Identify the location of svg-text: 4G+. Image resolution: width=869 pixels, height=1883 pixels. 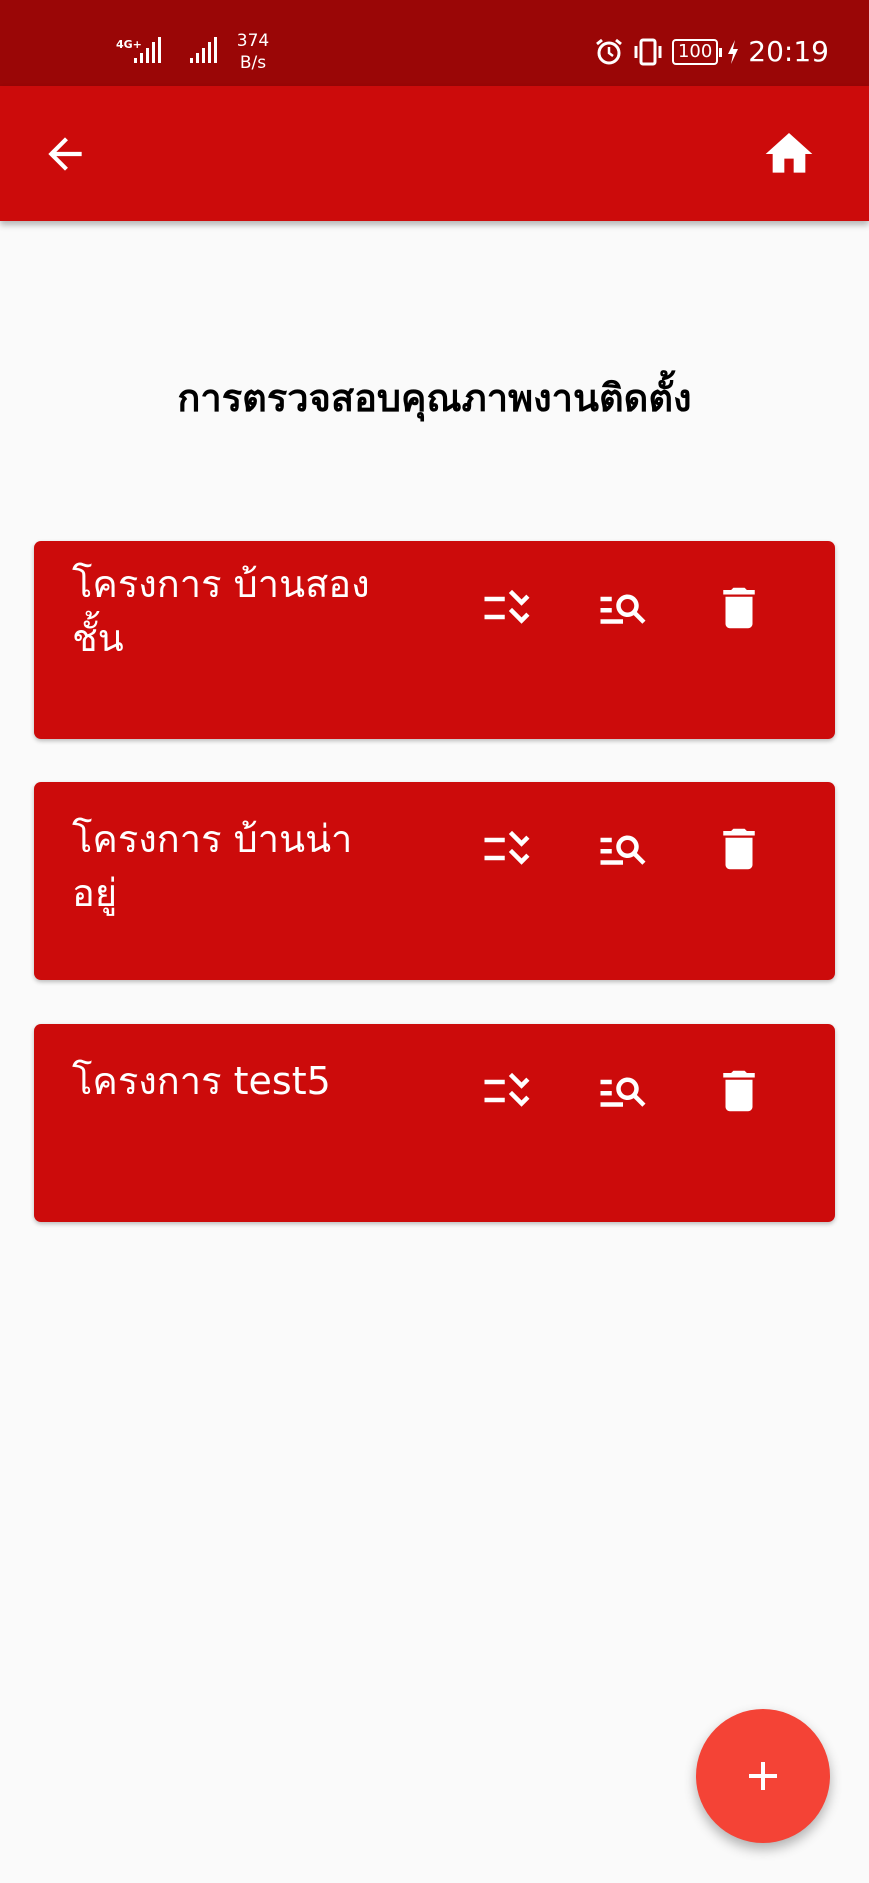
(129, 44).